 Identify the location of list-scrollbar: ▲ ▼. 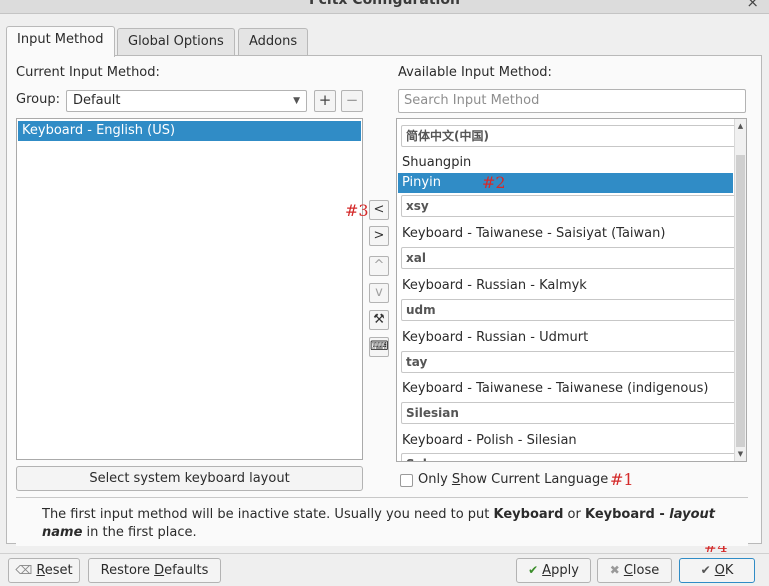
(740, 290).